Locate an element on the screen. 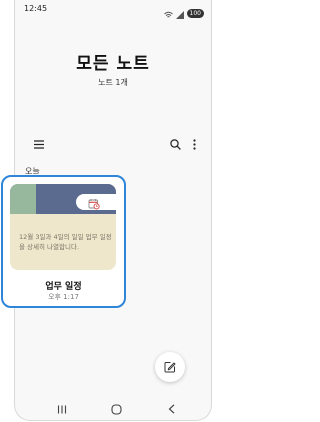 This screenshot has width=320, height=422. more-vert-icon is located at coordinates (194, 144).